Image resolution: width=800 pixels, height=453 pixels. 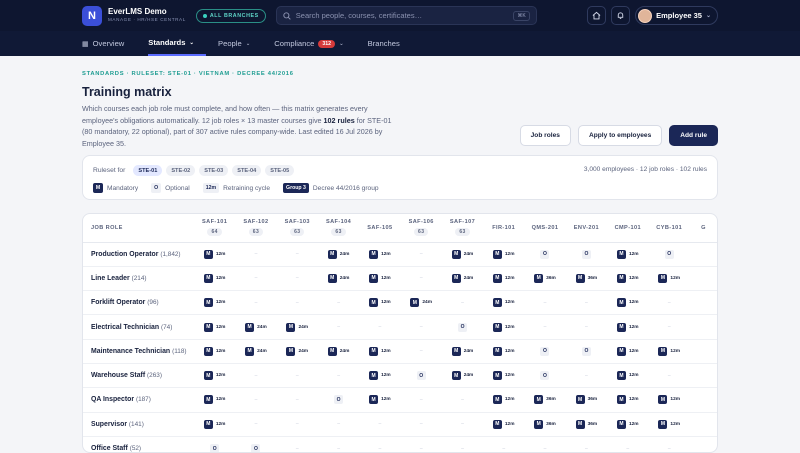 I want to click on course-column-header: SAF-103 63, so click(x=297, y=228).